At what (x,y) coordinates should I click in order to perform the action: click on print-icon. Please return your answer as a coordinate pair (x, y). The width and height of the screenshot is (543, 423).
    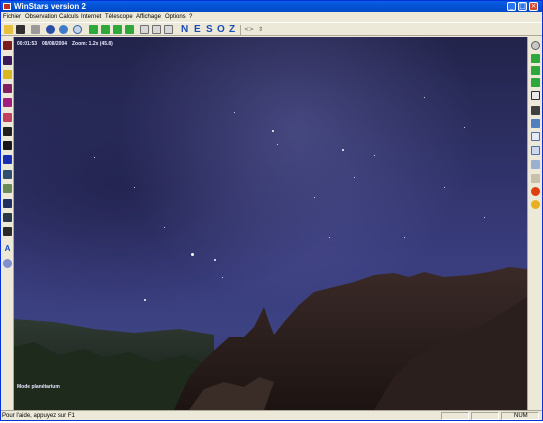
    Looking at the image, I should click on (35, 29).